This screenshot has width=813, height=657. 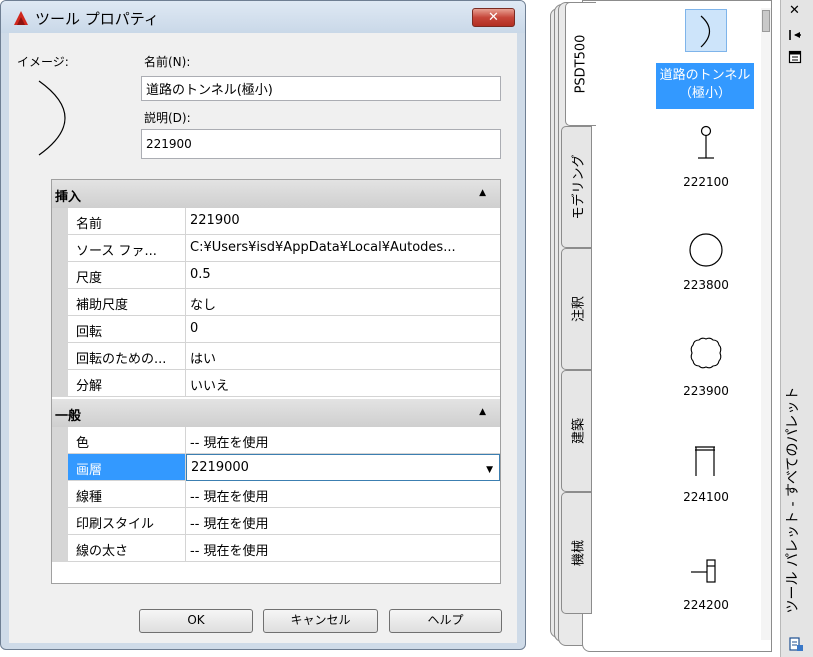 I want to click on tool-tunnel-icon-box, so click(x=706, y=30).